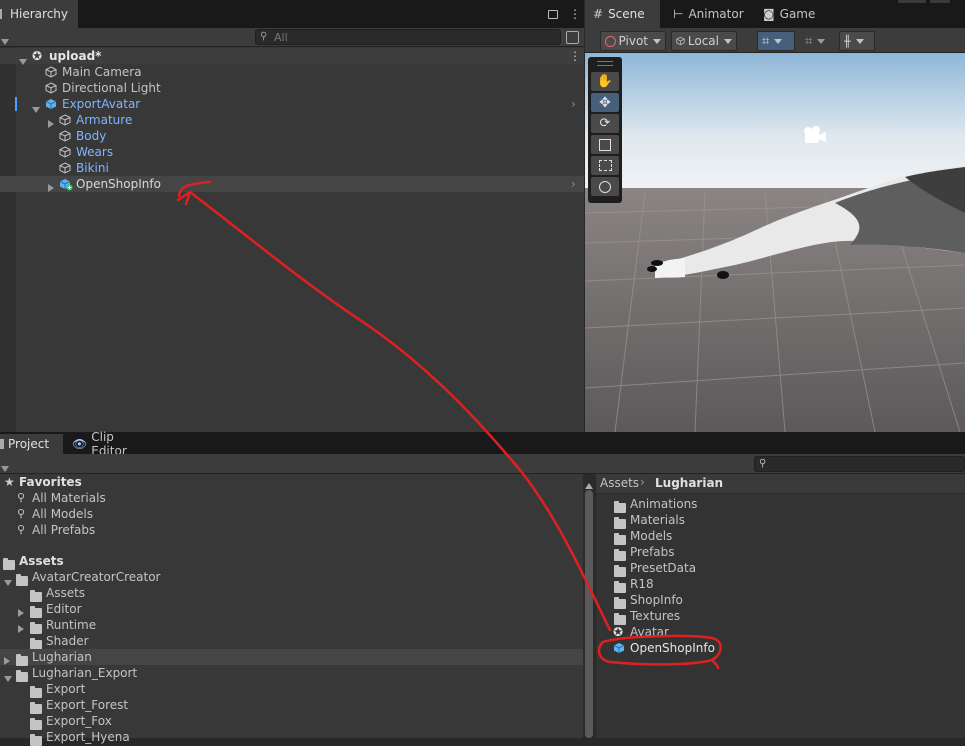 The height and width of the screenshot is (746, 965). What do you see at coordinates (87, 705) in the screenshot?
I see `tree-item-label: Export_Forest` at bounding box center [87, 705].